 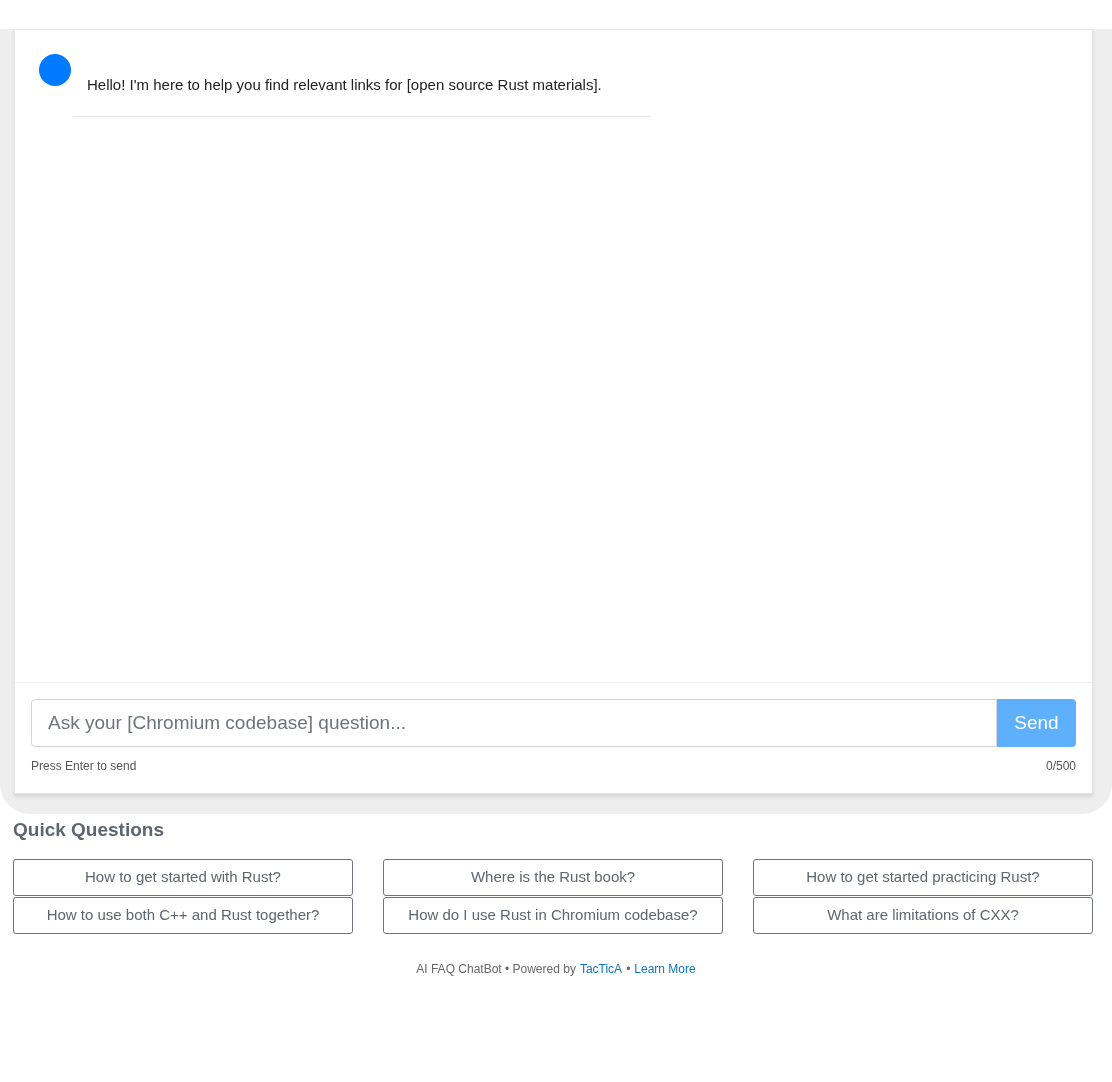 I want to click on quick-question-button: How to get started practicing Rust?, so click(x=923, y=877).